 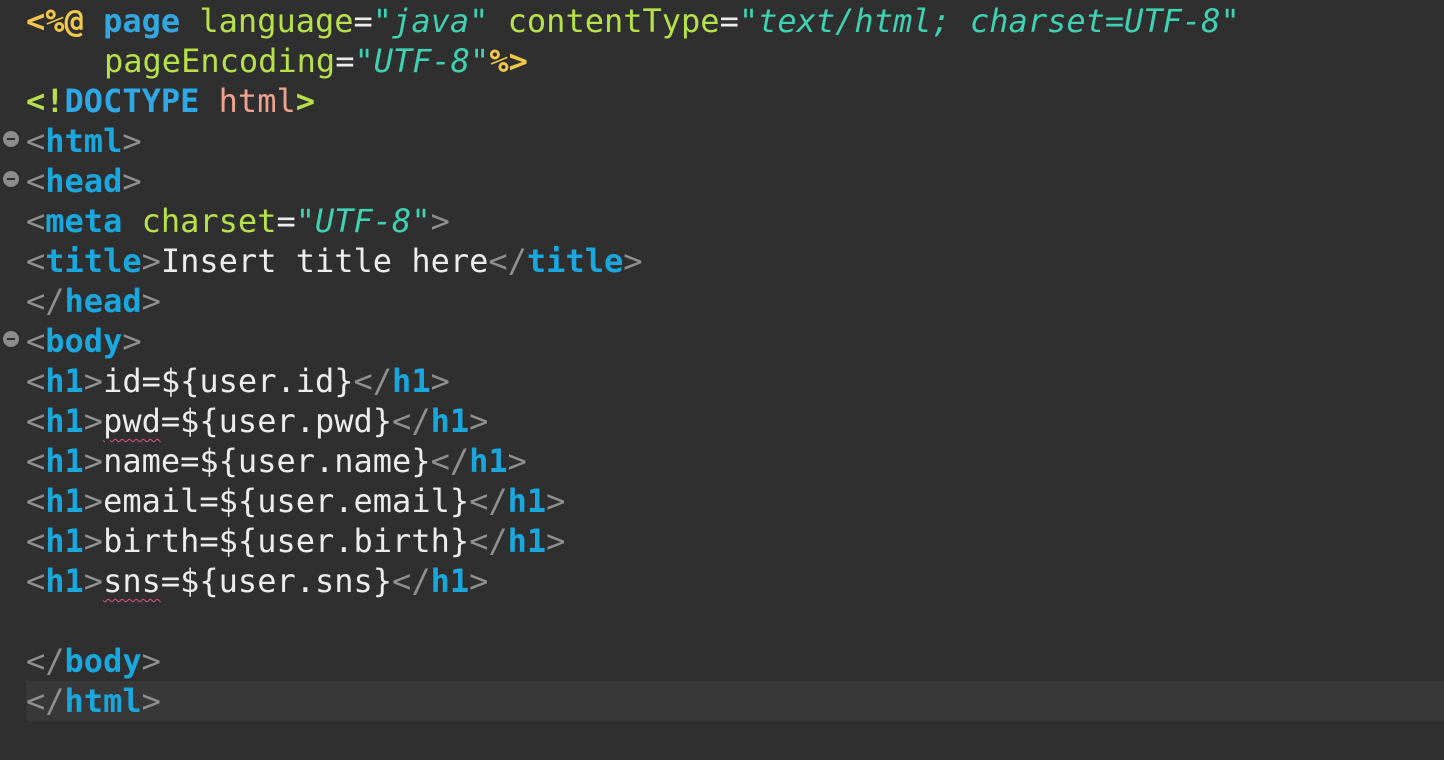 I want to click on code-line-9: <body>, so click(x=84, y=341).